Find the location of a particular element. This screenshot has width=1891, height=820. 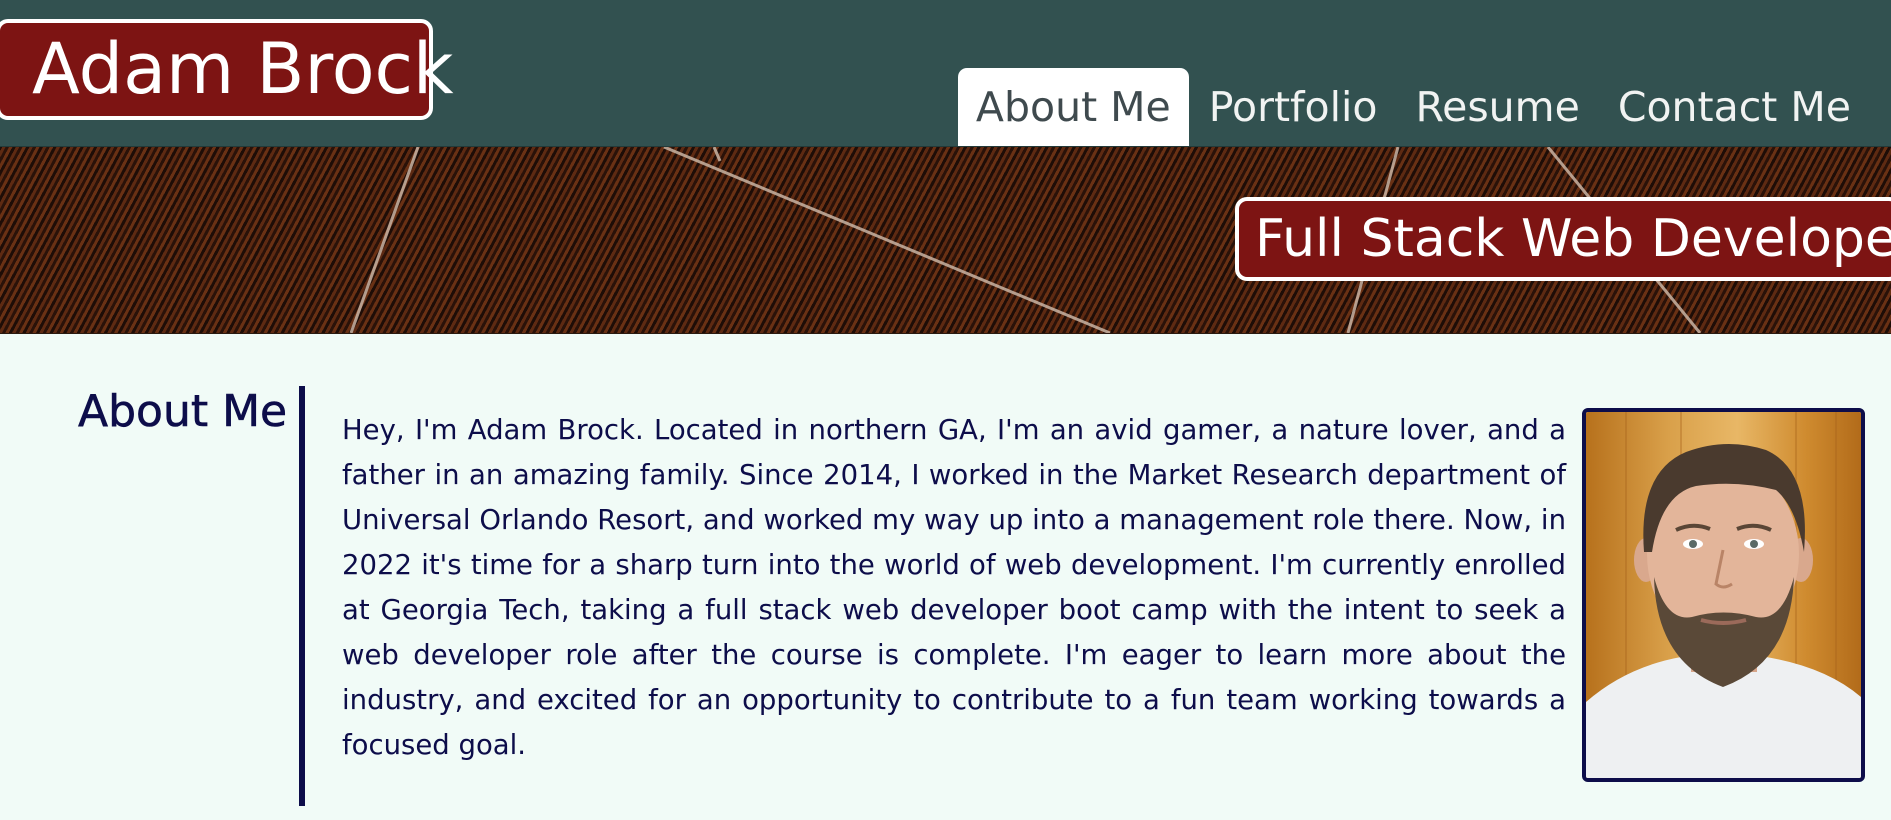

profile-photo is located at coordinates (1723, 595).